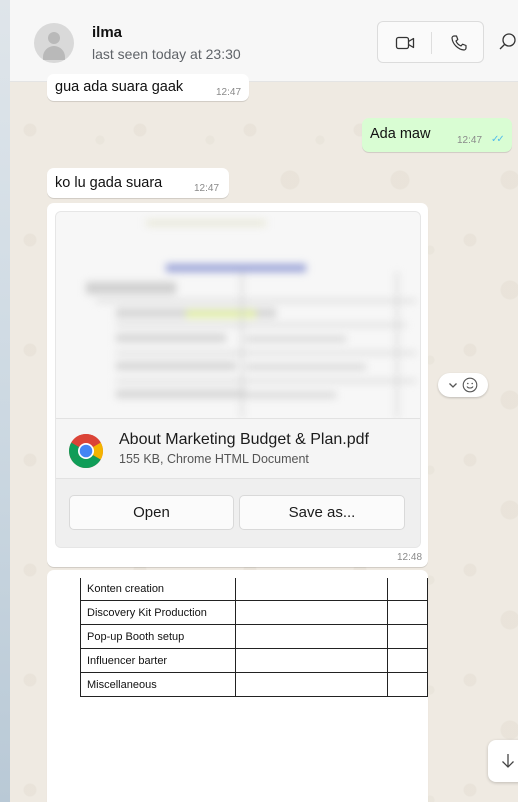 Image resolution: width=518 pixels, height=802 pixels. I want to click on message-outgoing: Ada maw 12:47 ✓✓, so click(437, 135).